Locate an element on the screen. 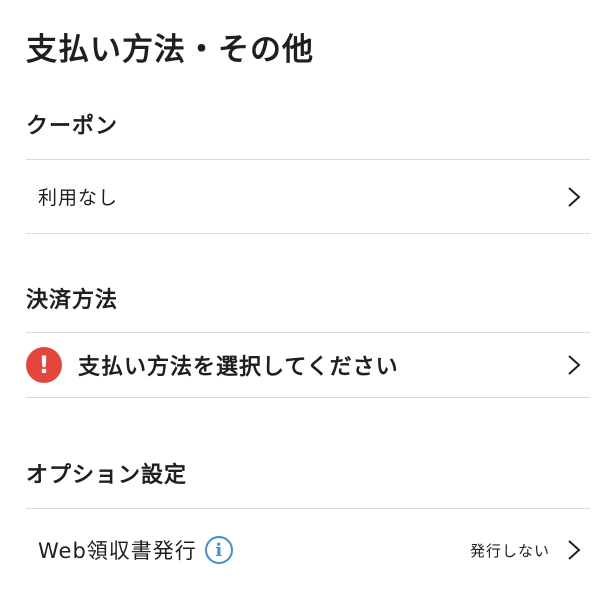 Image resolution: width=616 pixels, height=616 pixels. coupon-row: 利用なし is located at coordinates (308, 196).